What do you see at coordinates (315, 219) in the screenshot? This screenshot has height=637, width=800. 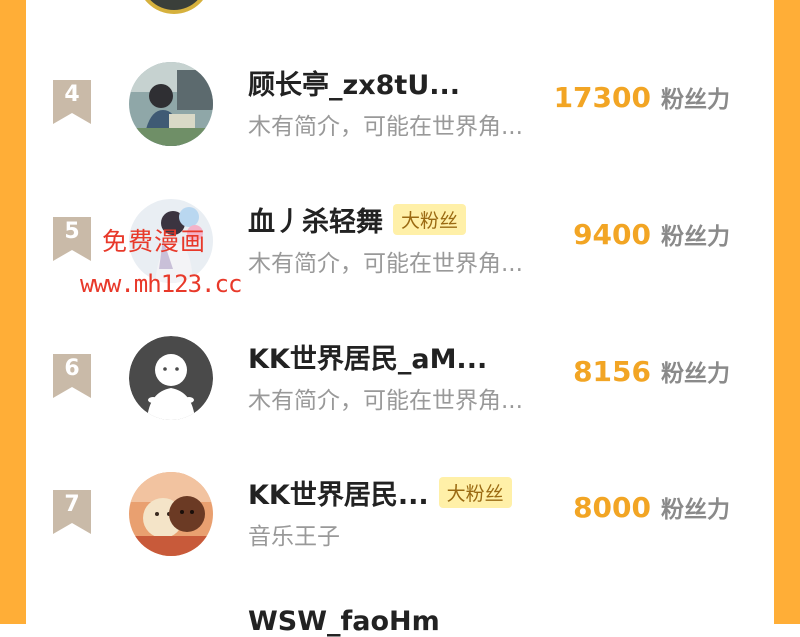 I see `user-name: 血丿杀轻舞` at bounding box center [315, 219].